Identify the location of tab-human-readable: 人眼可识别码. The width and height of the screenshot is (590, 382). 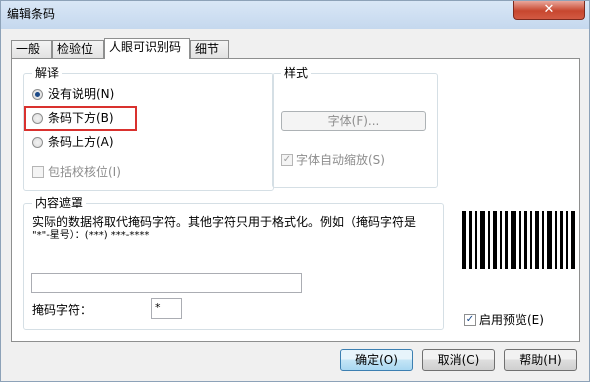
(147, 48).